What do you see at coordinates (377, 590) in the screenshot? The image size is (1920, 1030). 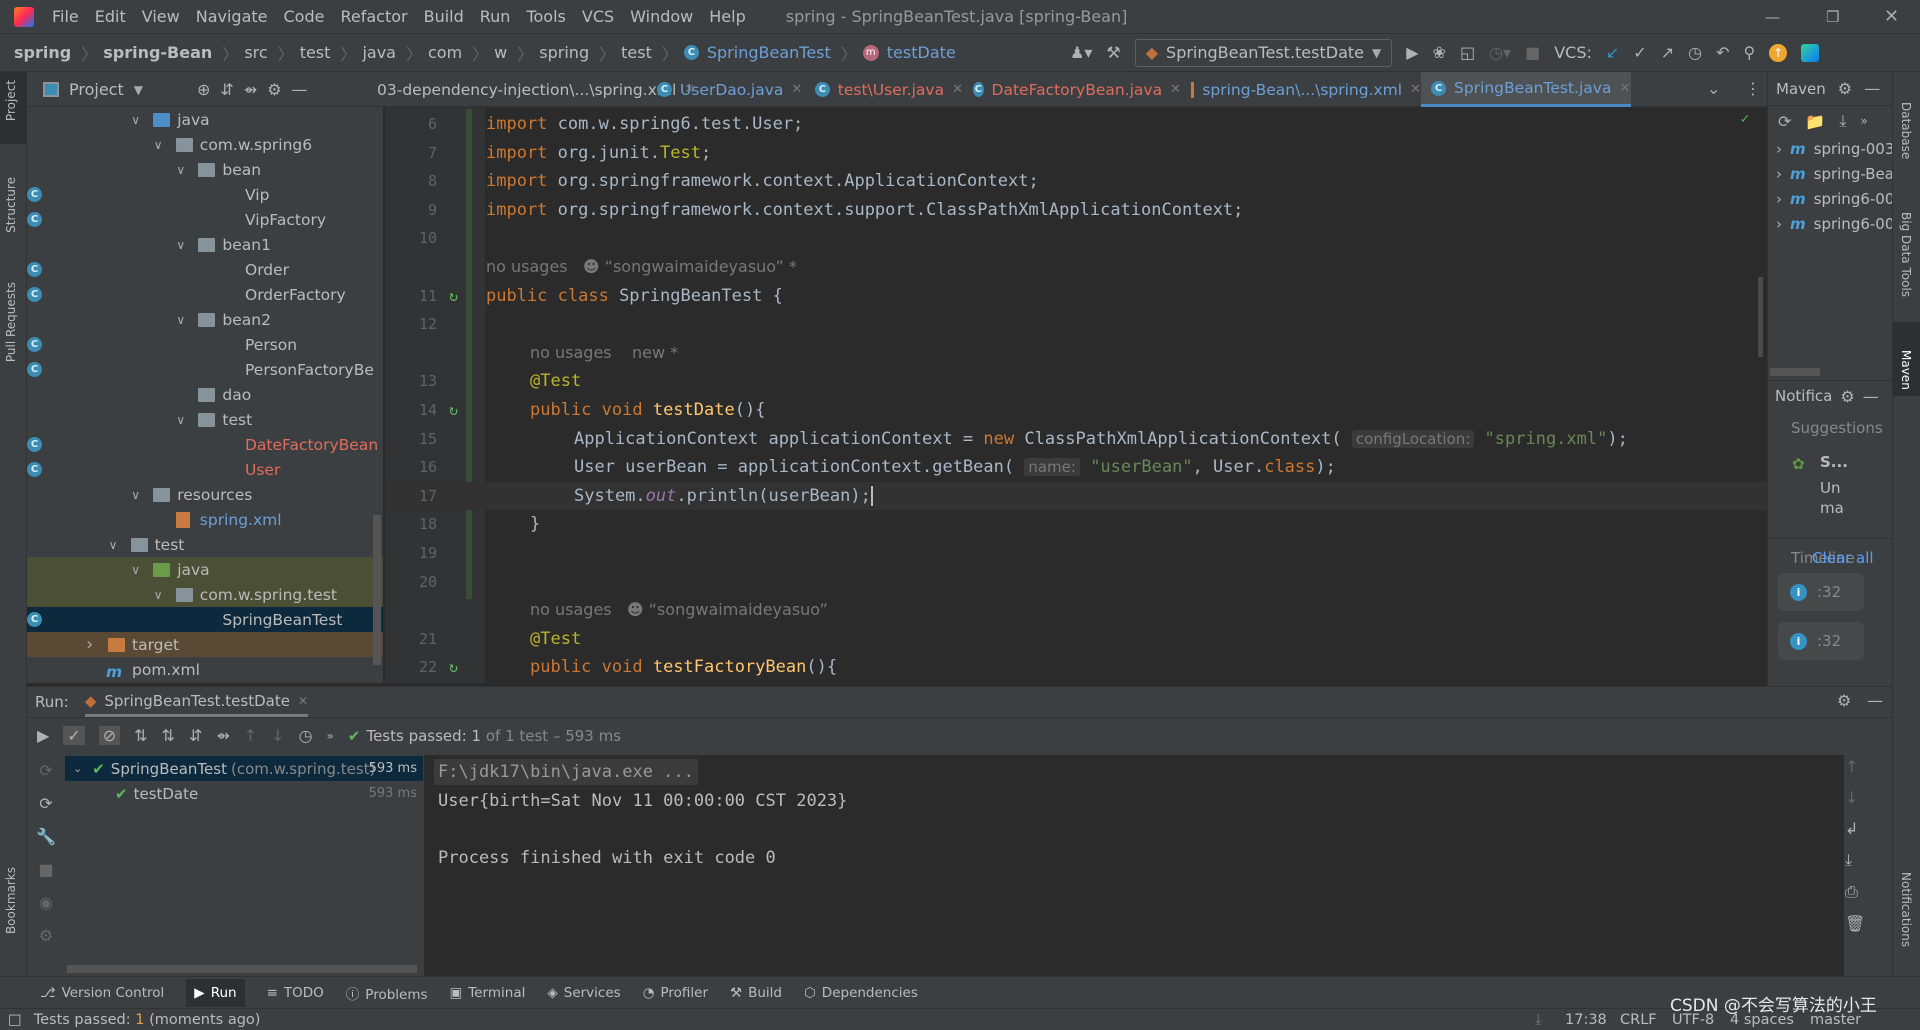 I see `project-scrollbar` at bounding box center [377, 590].